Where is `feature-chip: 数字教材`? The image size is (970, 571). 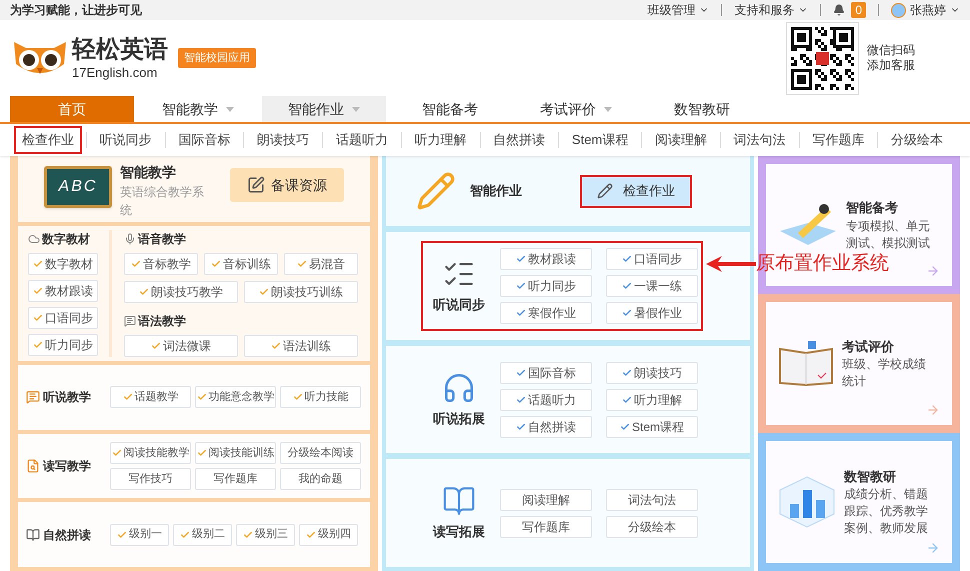 feature-chip: 数字教材 is located at coordinates (63, 264).